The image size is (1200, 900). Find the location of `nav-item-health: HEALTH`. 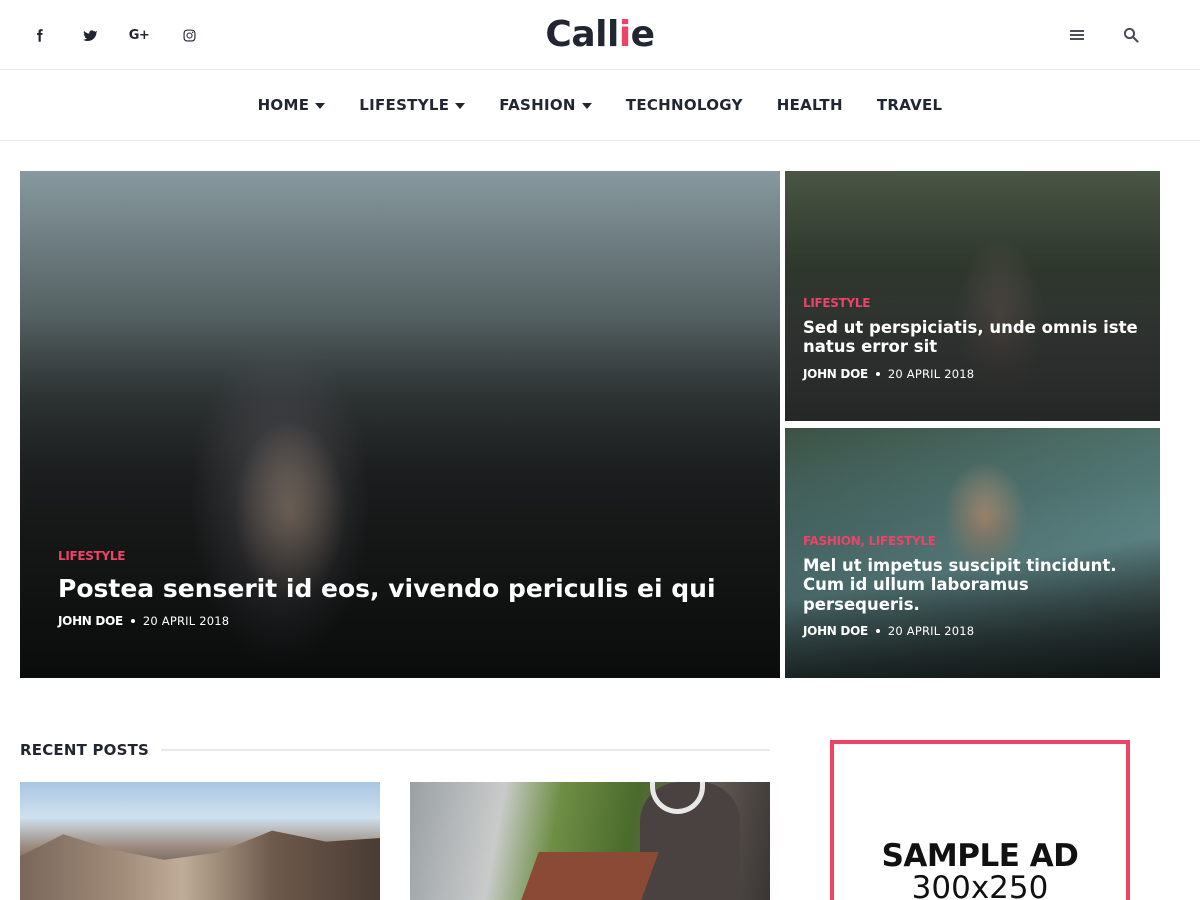

nav-item-health: HEALTH is located at coordinates (810, 105).